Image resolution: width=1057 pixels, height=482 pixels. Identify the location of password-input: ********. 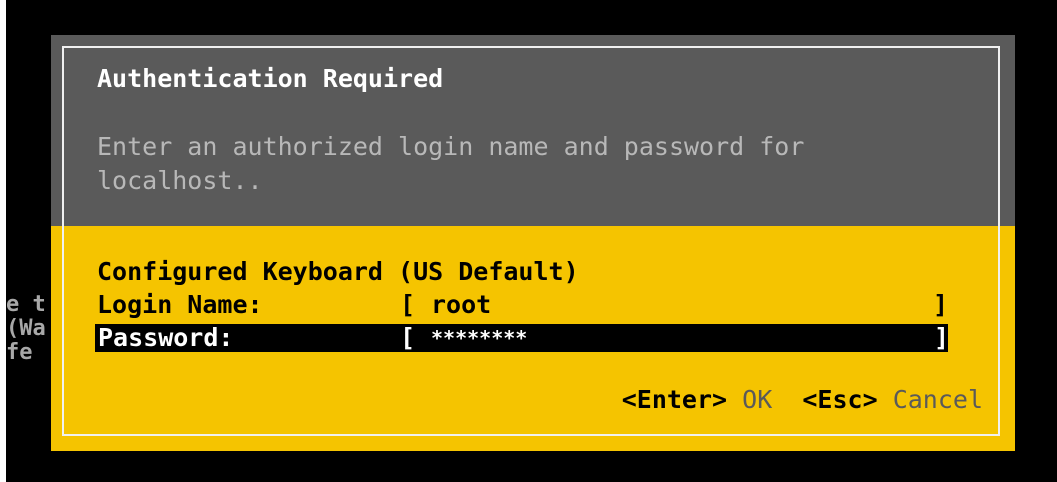
(479, 338).